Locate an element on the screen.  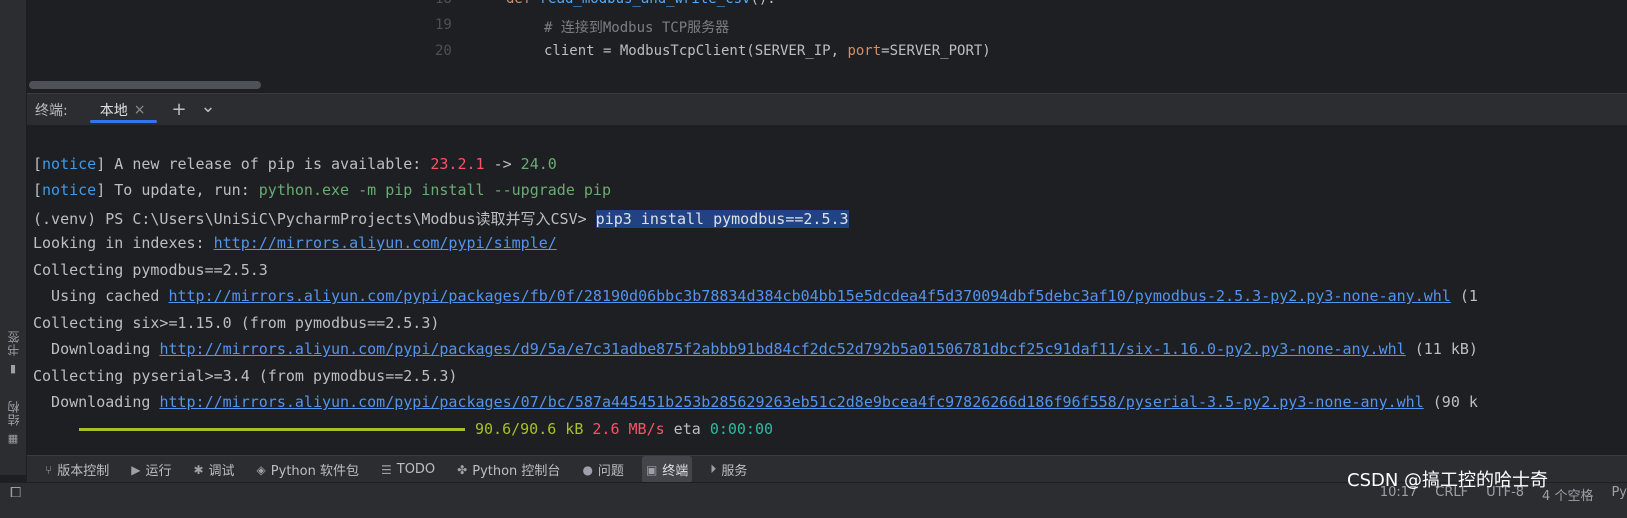
code-comment: # 连接到Modbus TCP服务器 is located at coordinates (637, 28).